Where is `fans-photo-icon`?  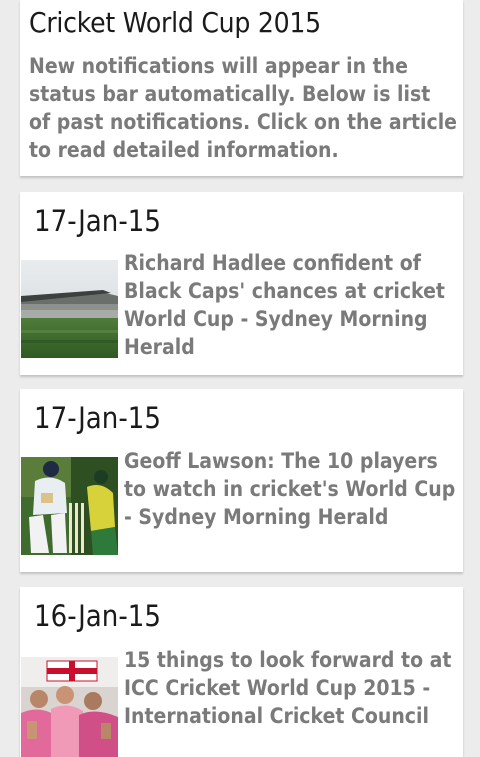 fans-photo-icon is located at coordinates (69, 707).